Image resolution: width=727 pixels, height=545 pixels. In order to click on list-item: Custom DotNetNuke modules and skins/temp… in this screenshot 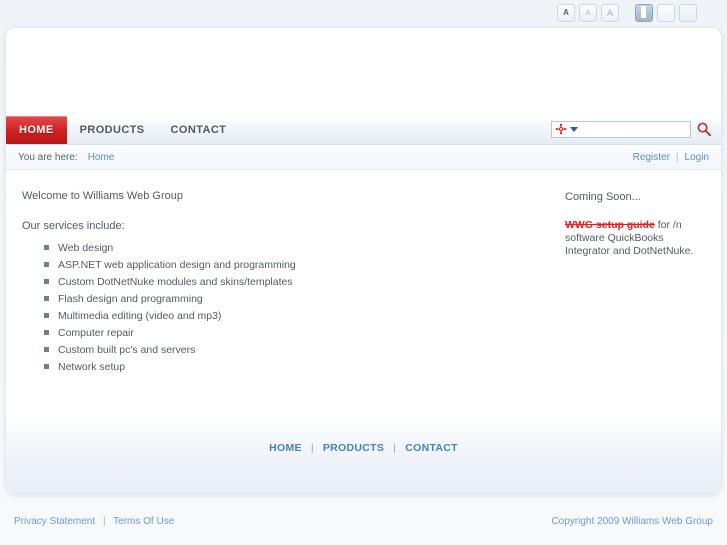, I will do `click(294, 284)`.